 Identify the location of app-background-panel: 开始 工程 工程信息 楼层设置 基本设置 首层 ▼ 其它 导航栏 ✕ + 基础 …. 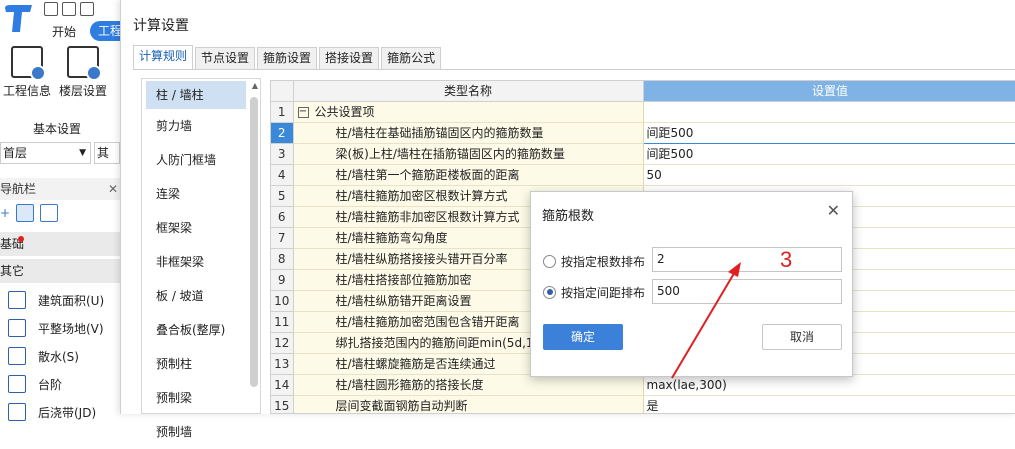
(62, 210).